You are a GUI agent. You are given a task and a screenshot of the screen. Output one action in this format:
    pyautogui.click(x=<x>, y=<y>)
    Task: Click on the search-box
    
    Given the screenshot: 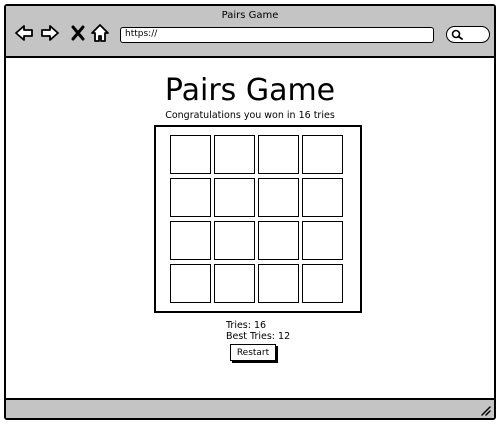 What is the action you would take?
    pyautogui.click(x=468, y=34)
    